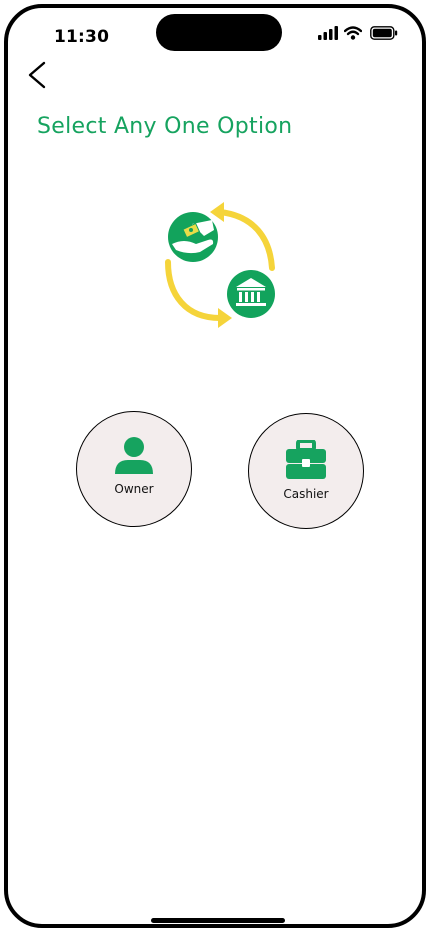 Image resolution: width=430 pixels, height=932 pixels. What do you see at coordinates (220, 265) in the screenshot?
I see `payment-exchange-illustration` at bounding box center [220, 265].